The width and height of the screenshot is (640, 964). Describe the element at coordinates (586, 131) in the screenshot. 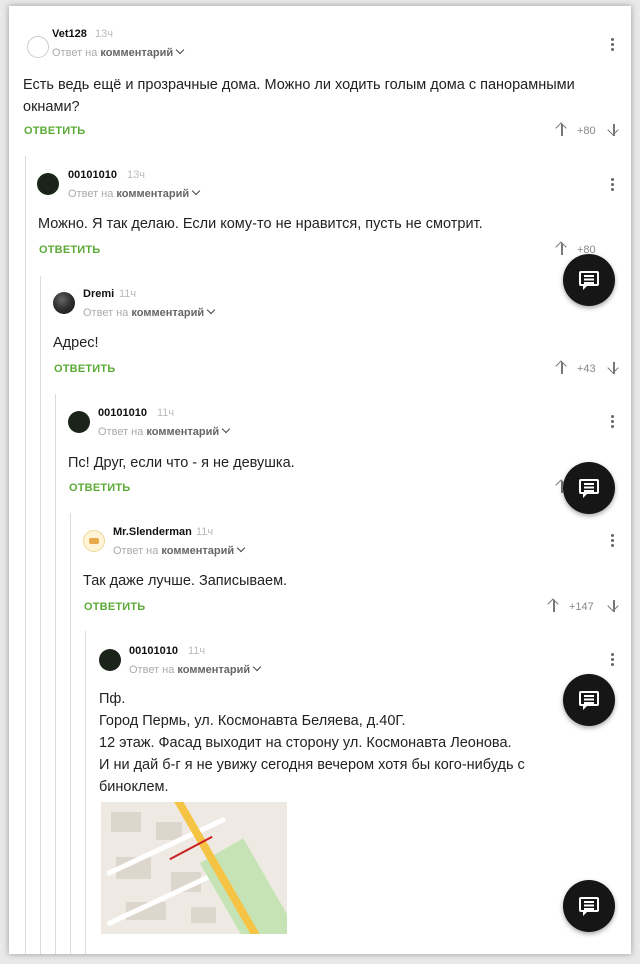

I see `vote-count: +80` at that location.